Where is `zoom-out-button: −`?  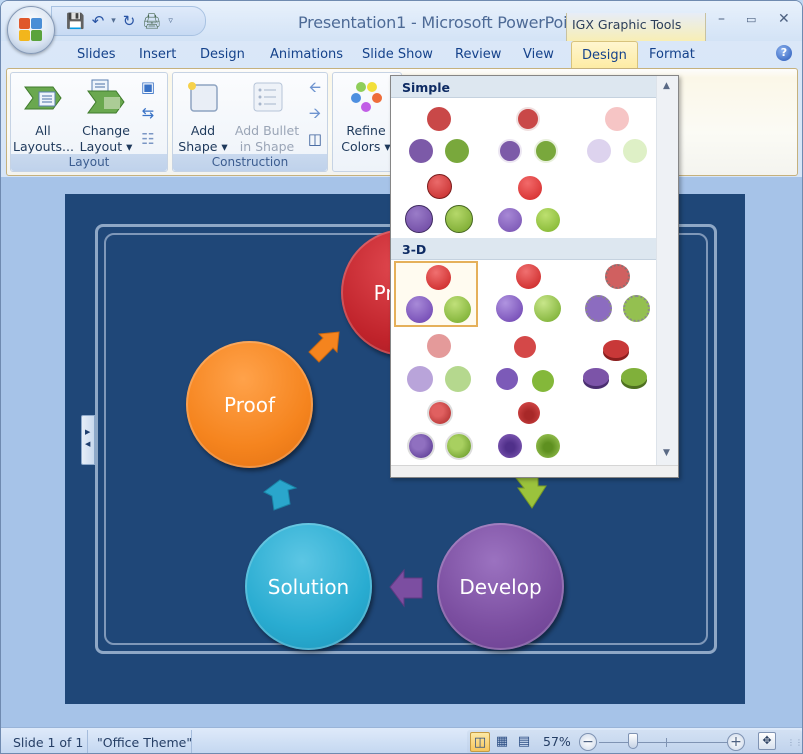 zoom-out-button: − is located at coordinates (588, 742).